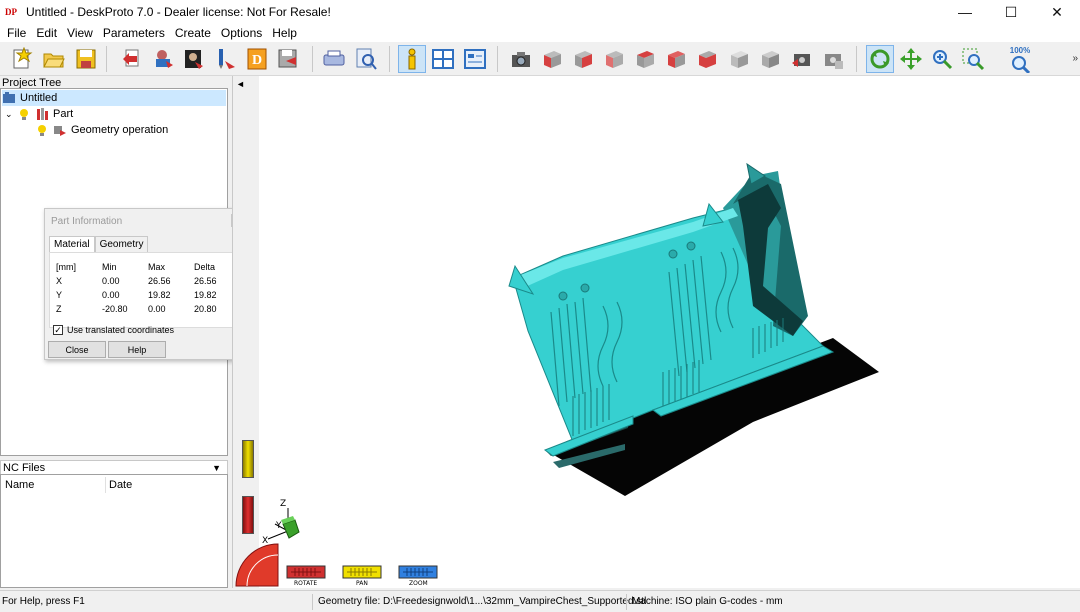 The width and height of the screenshot is (1080, 612). Describe the element at coordinates (614, 59) in the screenshot. I see `view-left-icon` at that location.